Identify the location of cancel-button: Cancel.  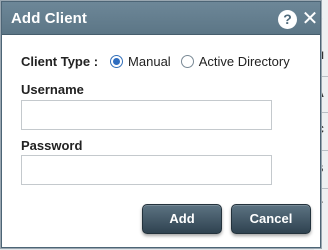
(271, 219).